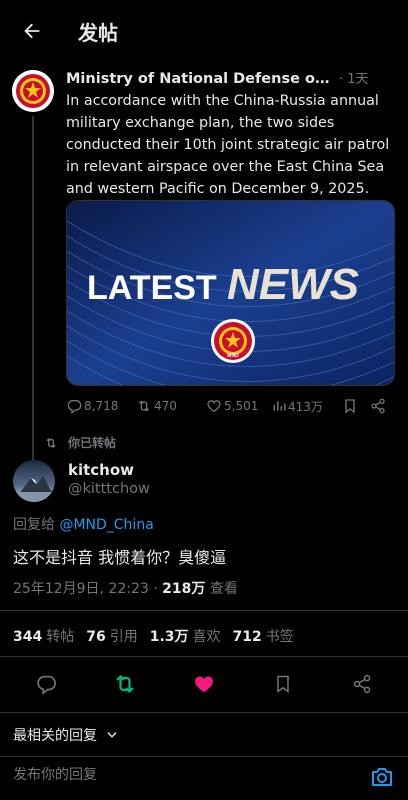  What do you see at coordinates (101, 470) in the screenshot?
I see `author-name: kitchow` at bounding box center [101, 470].